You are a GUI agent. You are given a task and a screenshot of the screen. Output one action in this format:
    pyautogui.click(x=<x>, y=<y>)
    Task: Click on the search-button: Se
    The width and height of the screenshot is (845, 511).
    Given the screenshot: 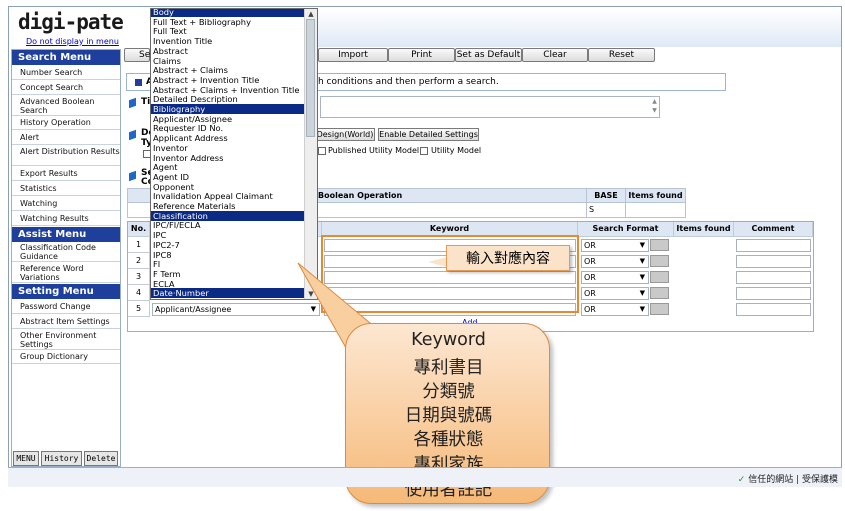 What is the action you would take?
    pyautogui.click(x=137, y=55)
    